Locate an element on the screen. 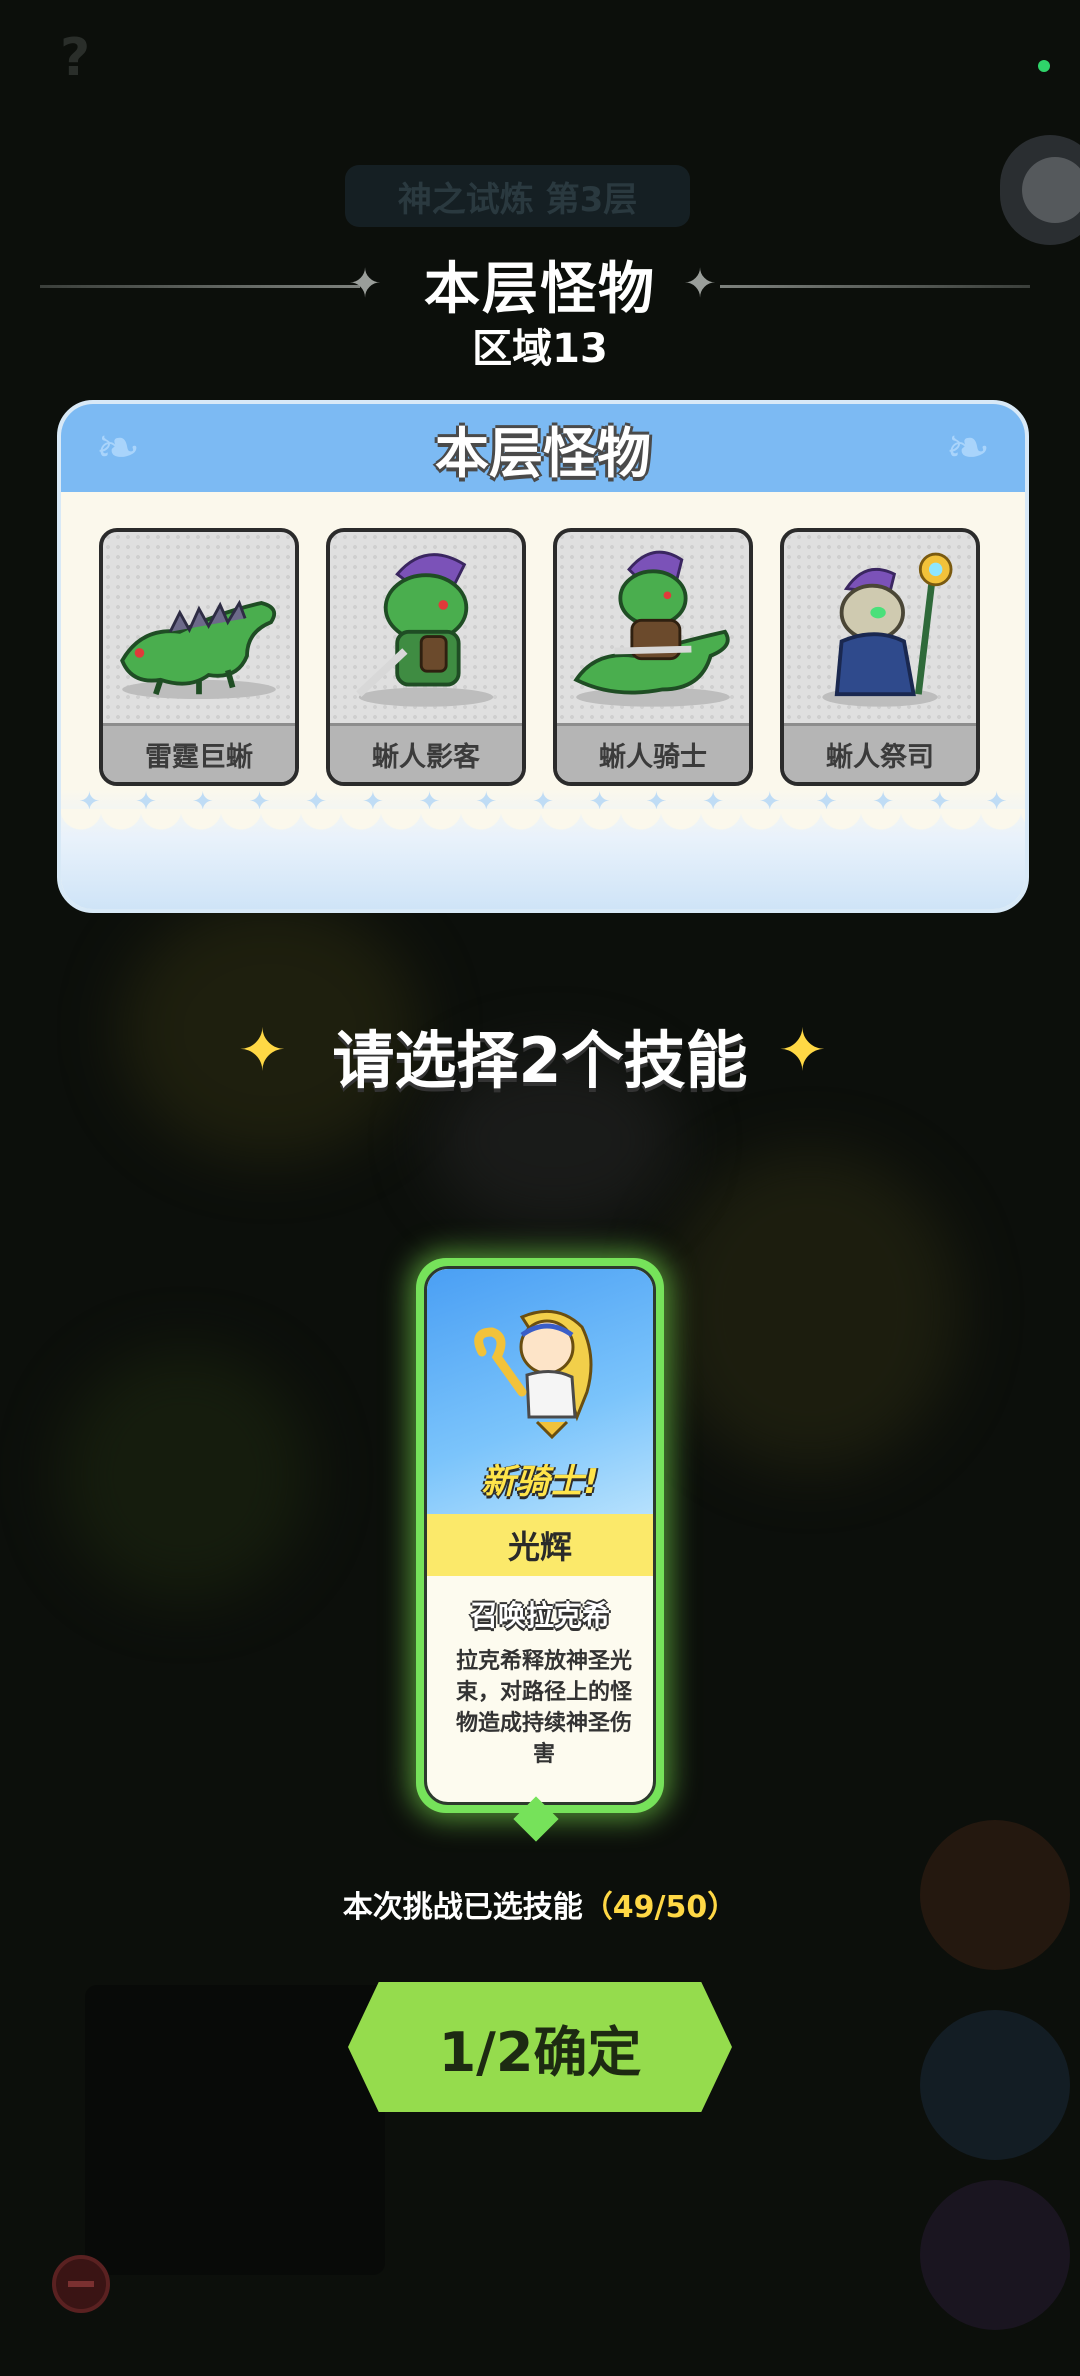  skill-progress: 本次挑战已选技能（49/50） is located at coordinates (540, 1904).